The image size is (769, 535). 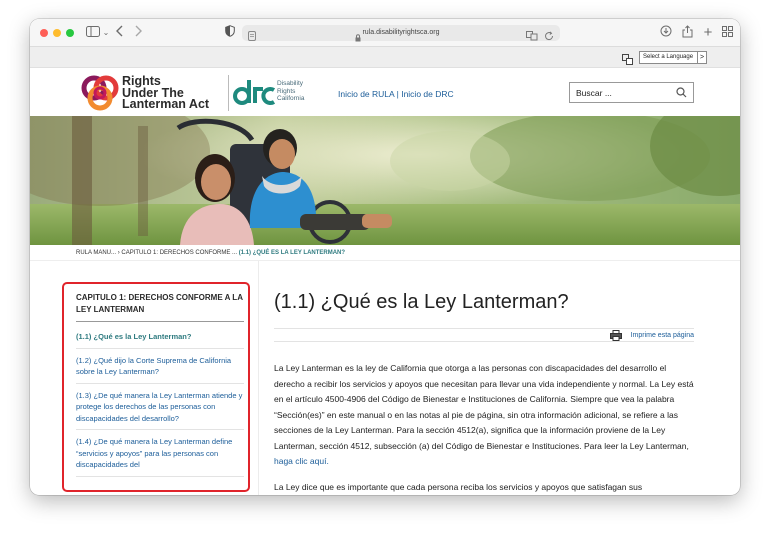 I want to click on download-icon, so click(x=666, y=33).